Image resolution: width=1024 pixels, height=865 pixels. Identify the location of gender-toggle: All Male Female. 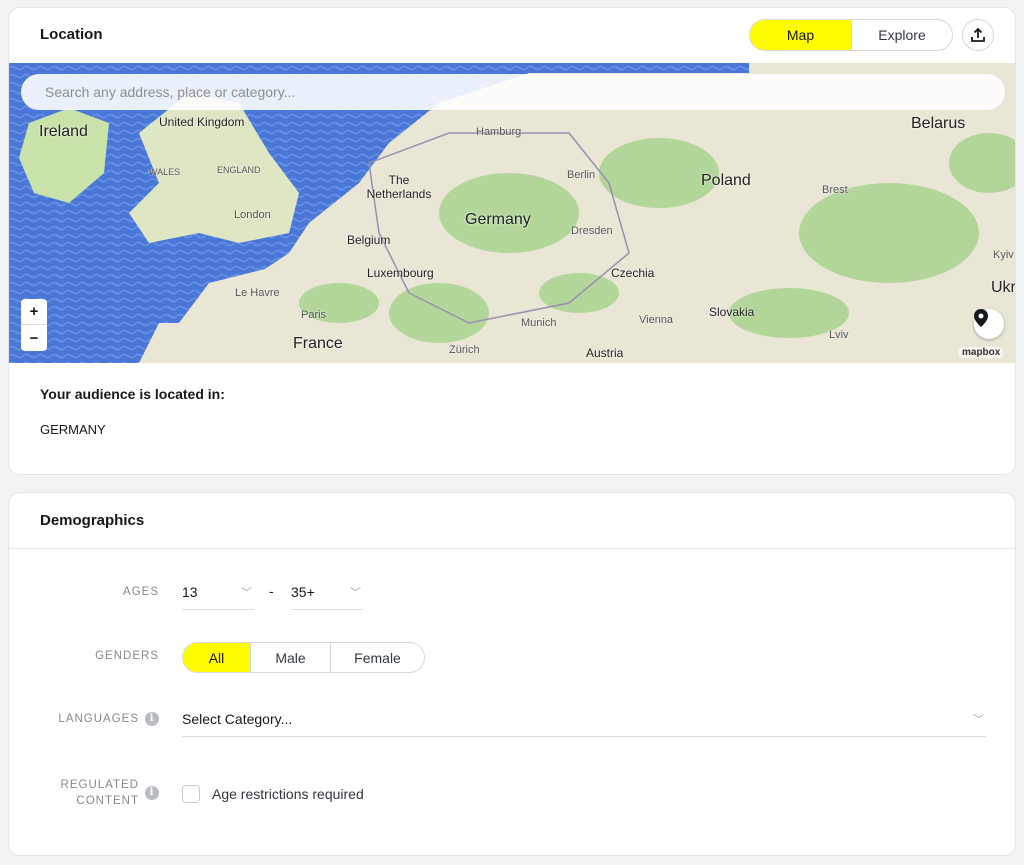
(303, 657).